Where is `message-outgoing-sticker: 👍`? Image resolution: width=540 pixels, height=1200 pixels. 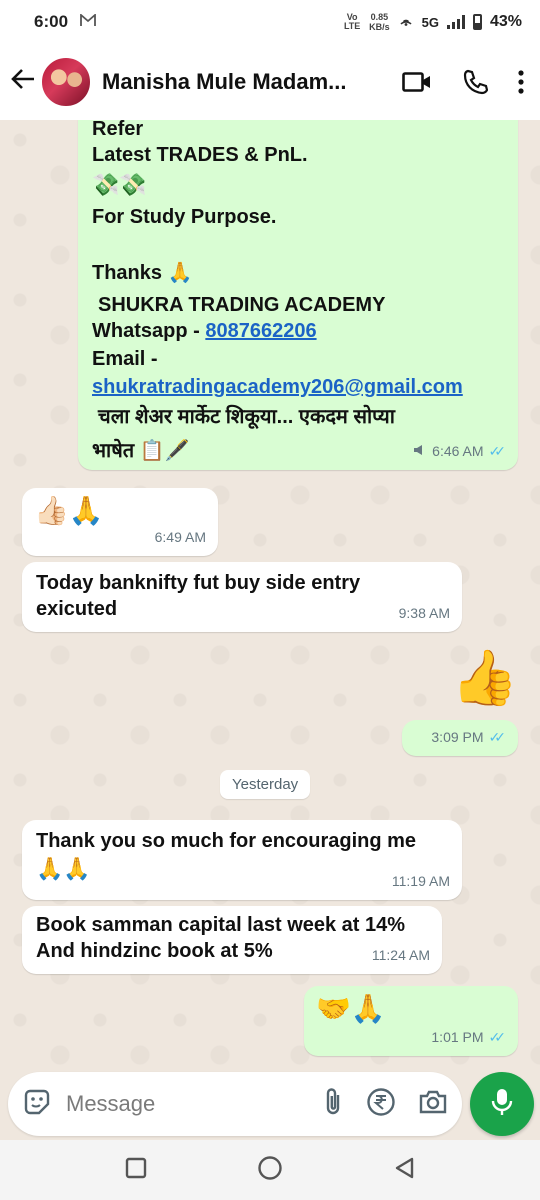
message-outgoing-sticker: 👍 is located at coordinates (485, 679).